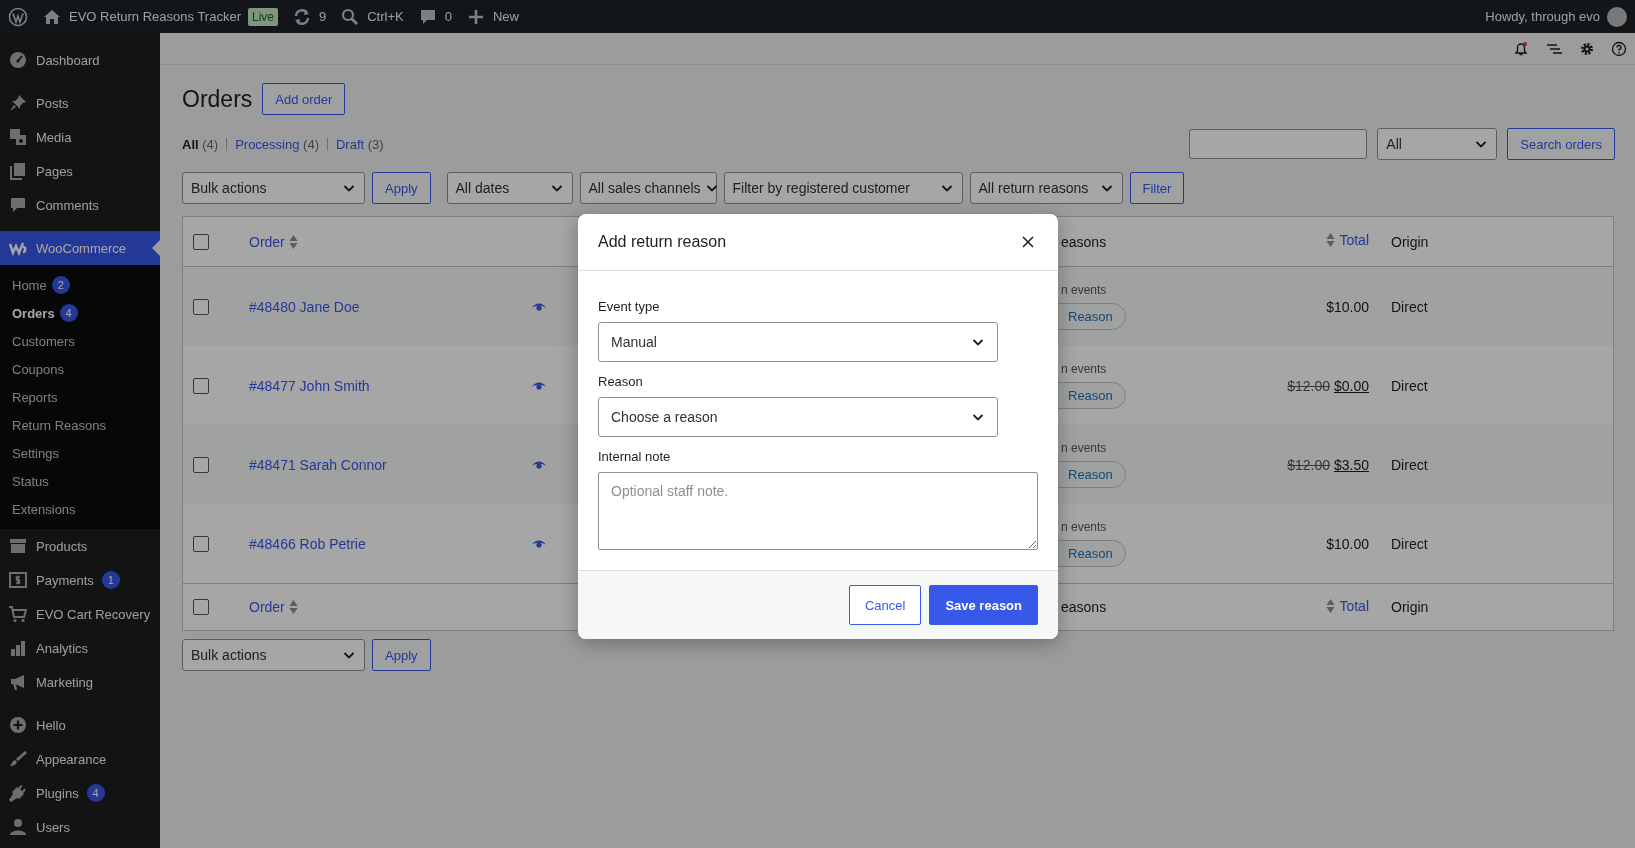 The width and height of the screenshot is (1635, 848). Describe the element at coordinates (1521, 48) in the screenshot. I see `bell-icon` at that location.